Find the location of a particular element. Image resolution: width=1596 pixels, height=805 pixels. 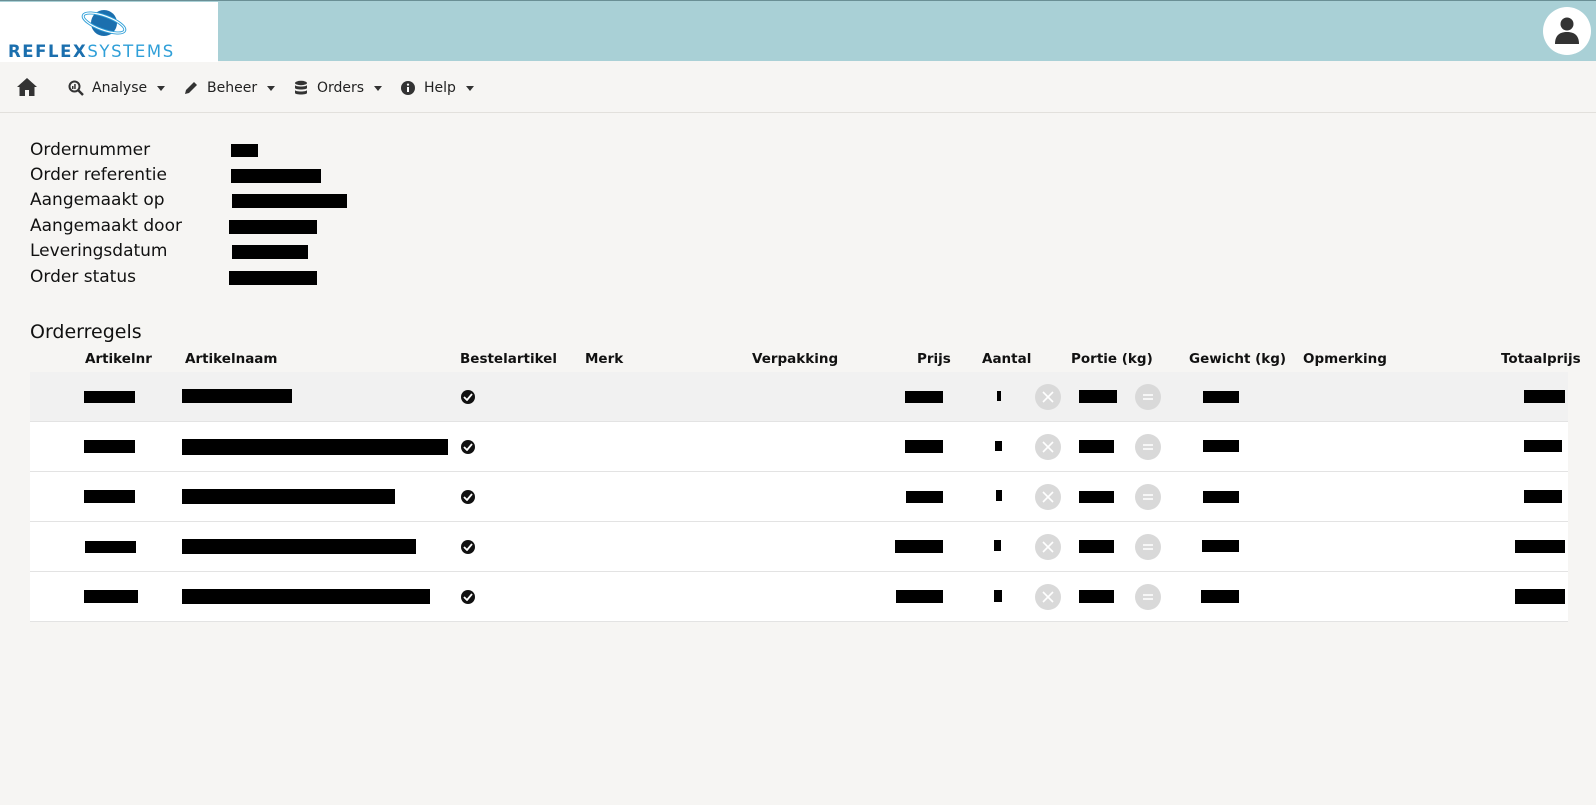

nav-beheer-label: Beheer is located at coordinates (232, 88).